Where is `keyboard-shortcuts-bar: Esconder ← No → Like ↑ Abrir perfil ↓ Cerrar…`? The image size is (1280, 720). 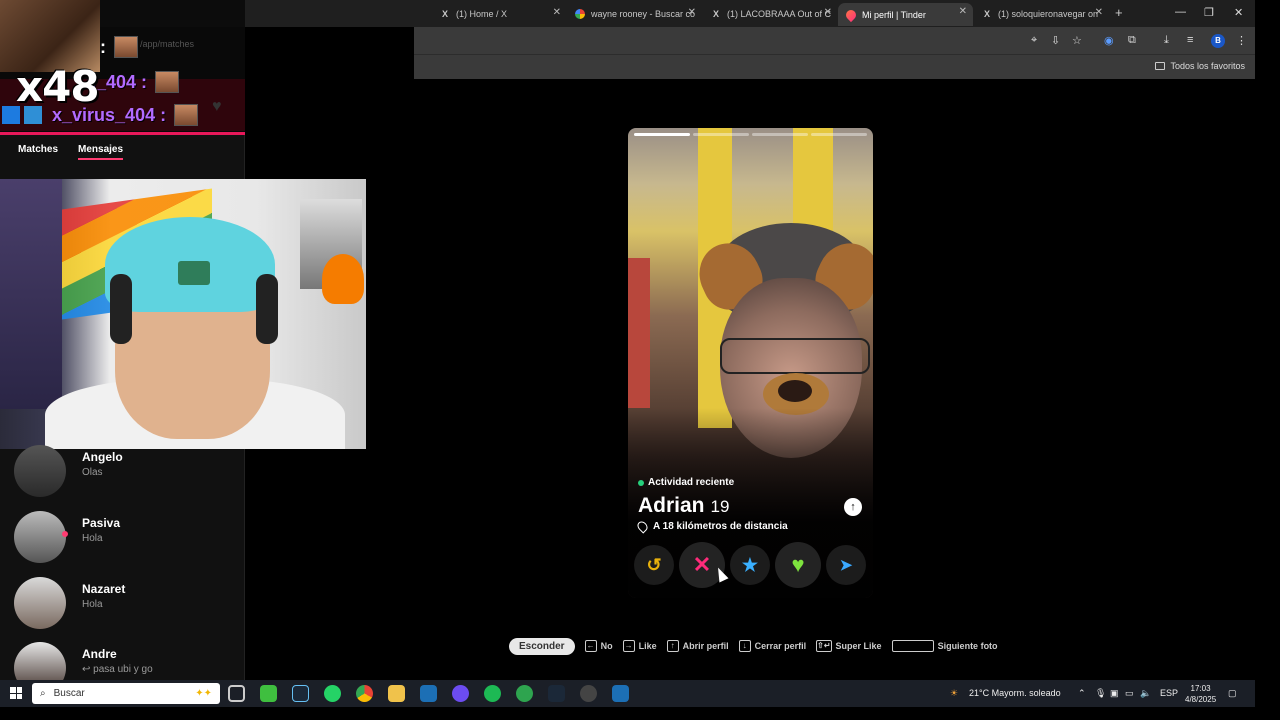
keyboard-shortcuts-bar: Esconder ← No → Like ↑ Abrir perfil ↓ Cerrar… is located at coordinates (753, 646).